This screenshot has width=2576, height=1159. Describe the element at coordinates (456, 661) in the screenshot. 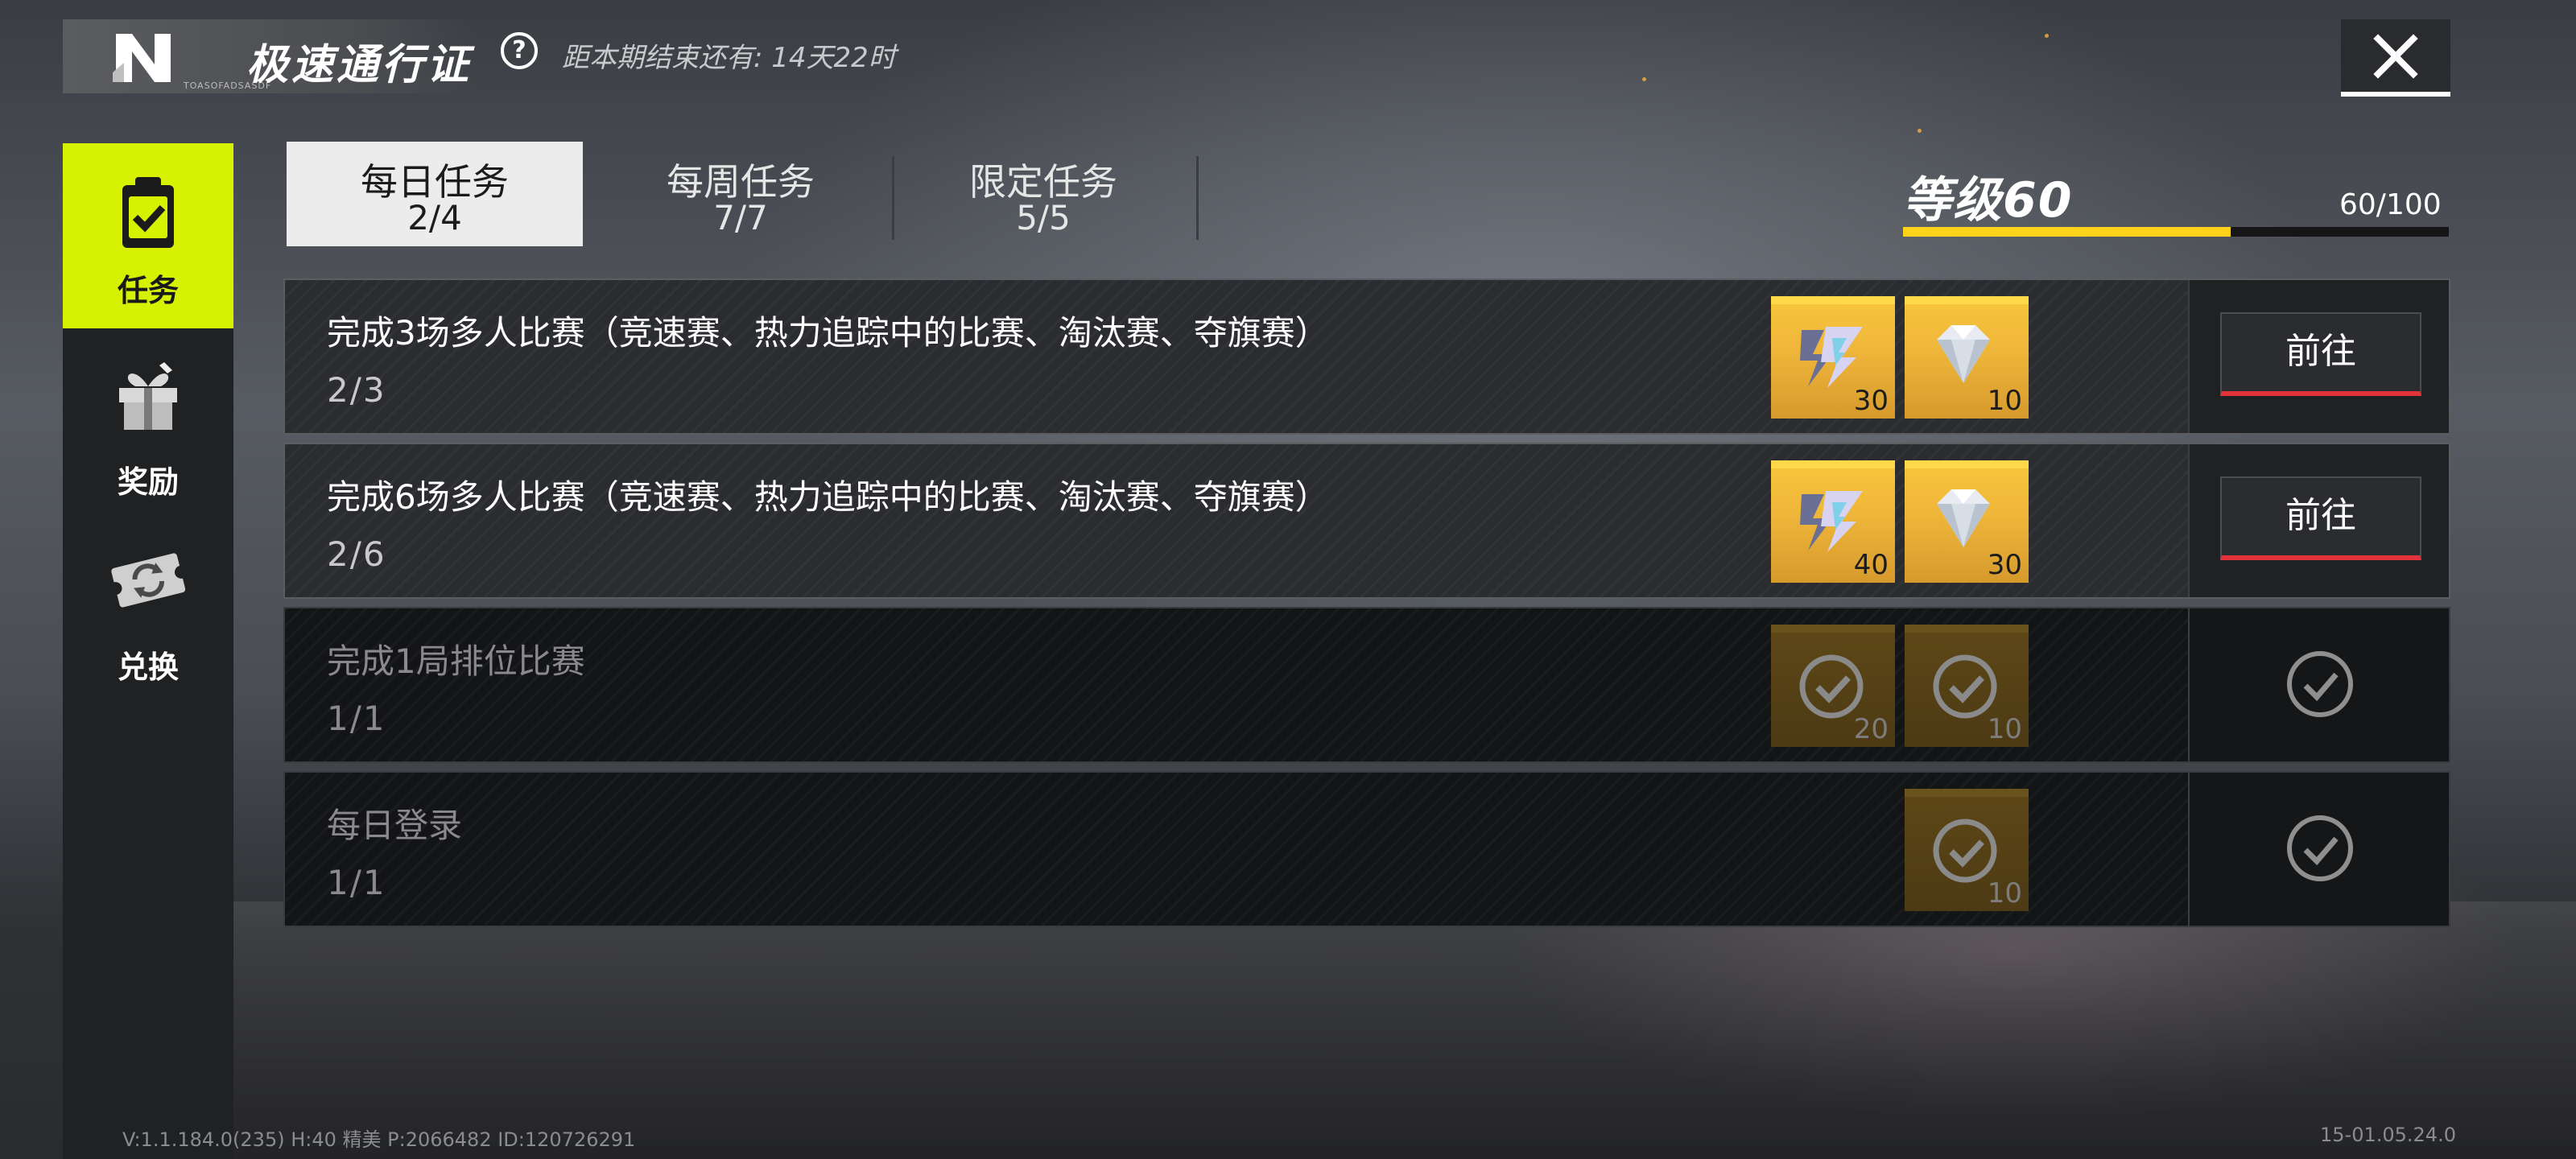

I see `task-title: 完成1局排位比赛` at that location.